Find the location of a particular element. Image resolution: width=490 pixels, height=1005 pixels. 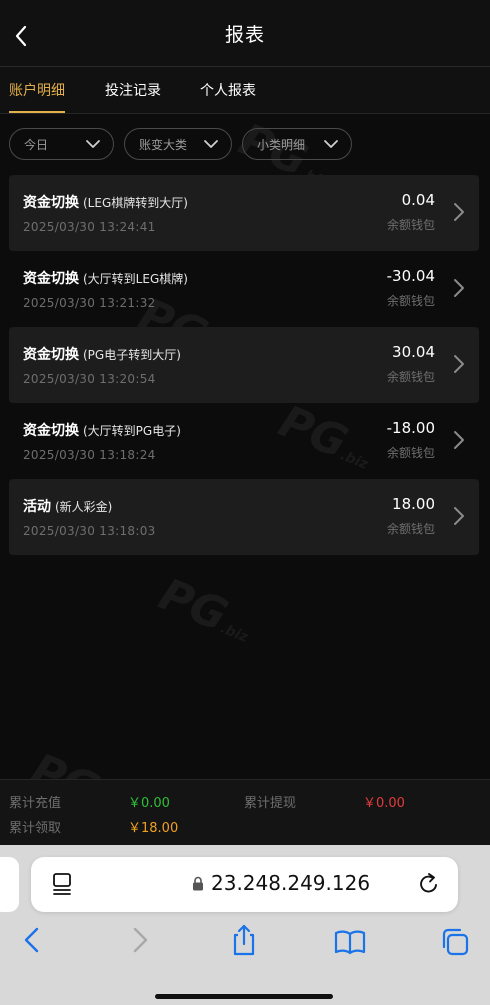

record-amount: -18.00 is located at coordinates (410, 428).